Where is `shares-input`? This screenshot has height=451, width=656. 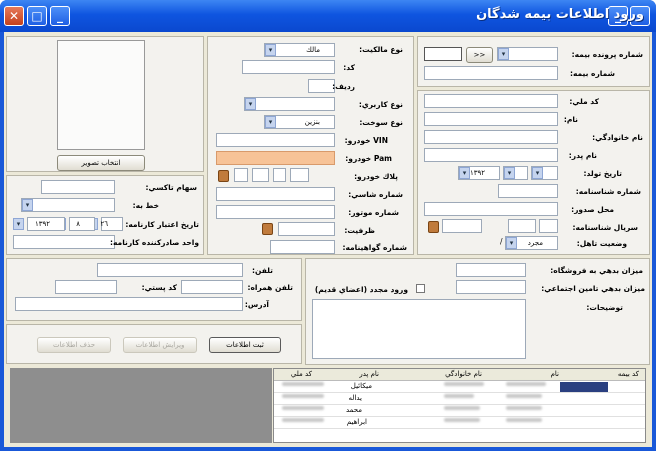 shares-input is located at coordinates (78, 187).